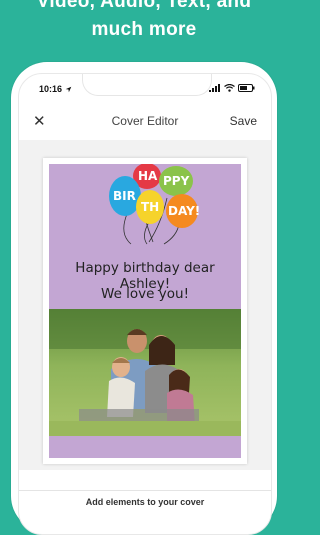 The height and width of the screenshot is (535, 320). I want to click on headline-line-1: Video, Audio, Text, and, so click(144, 6).